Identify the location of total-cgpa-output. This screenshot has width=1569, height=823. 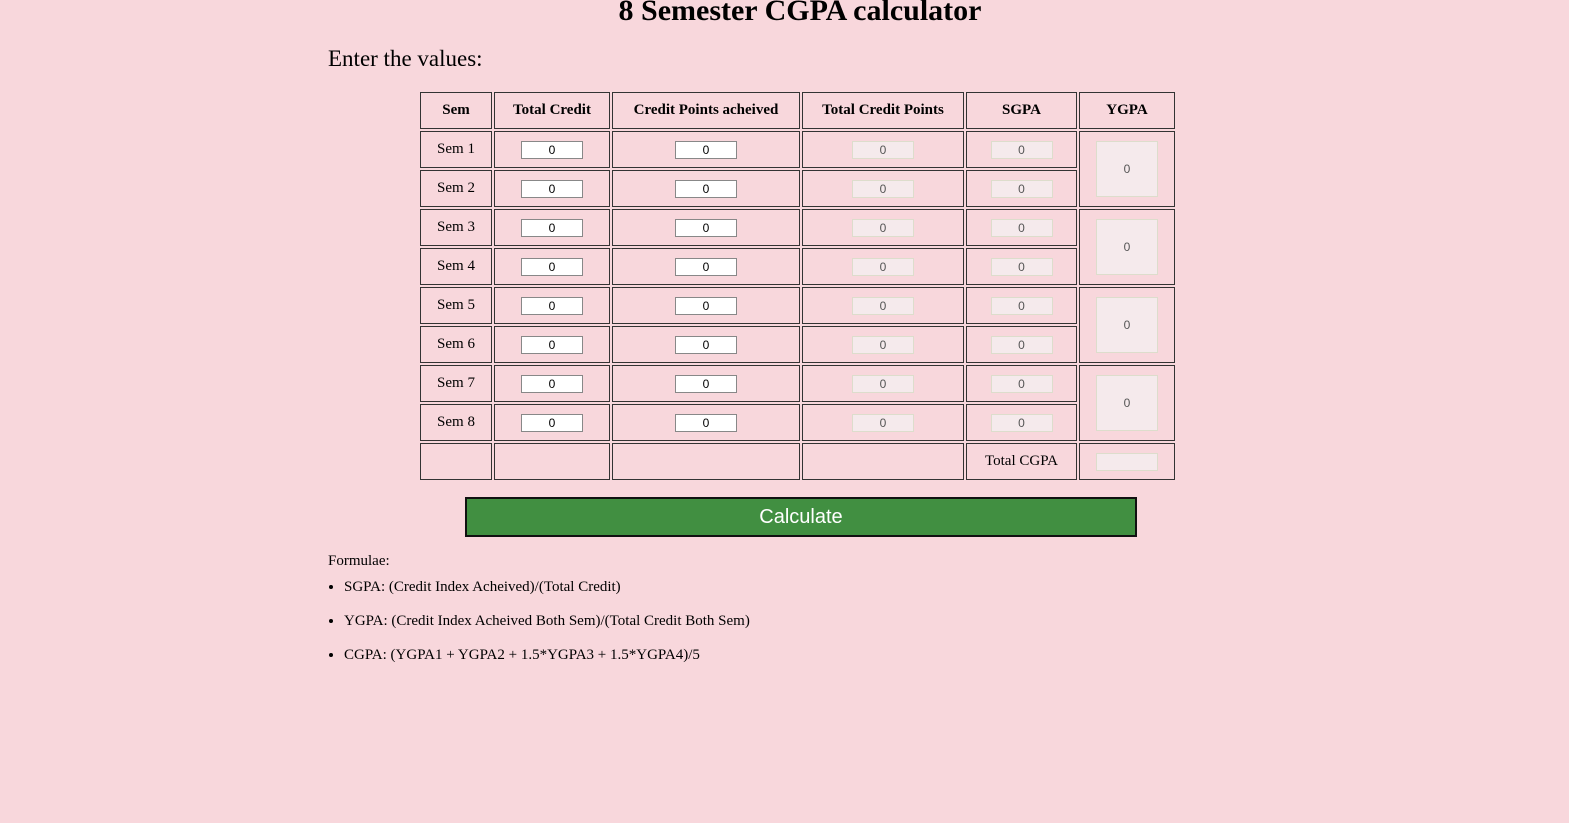
(1127, 461).